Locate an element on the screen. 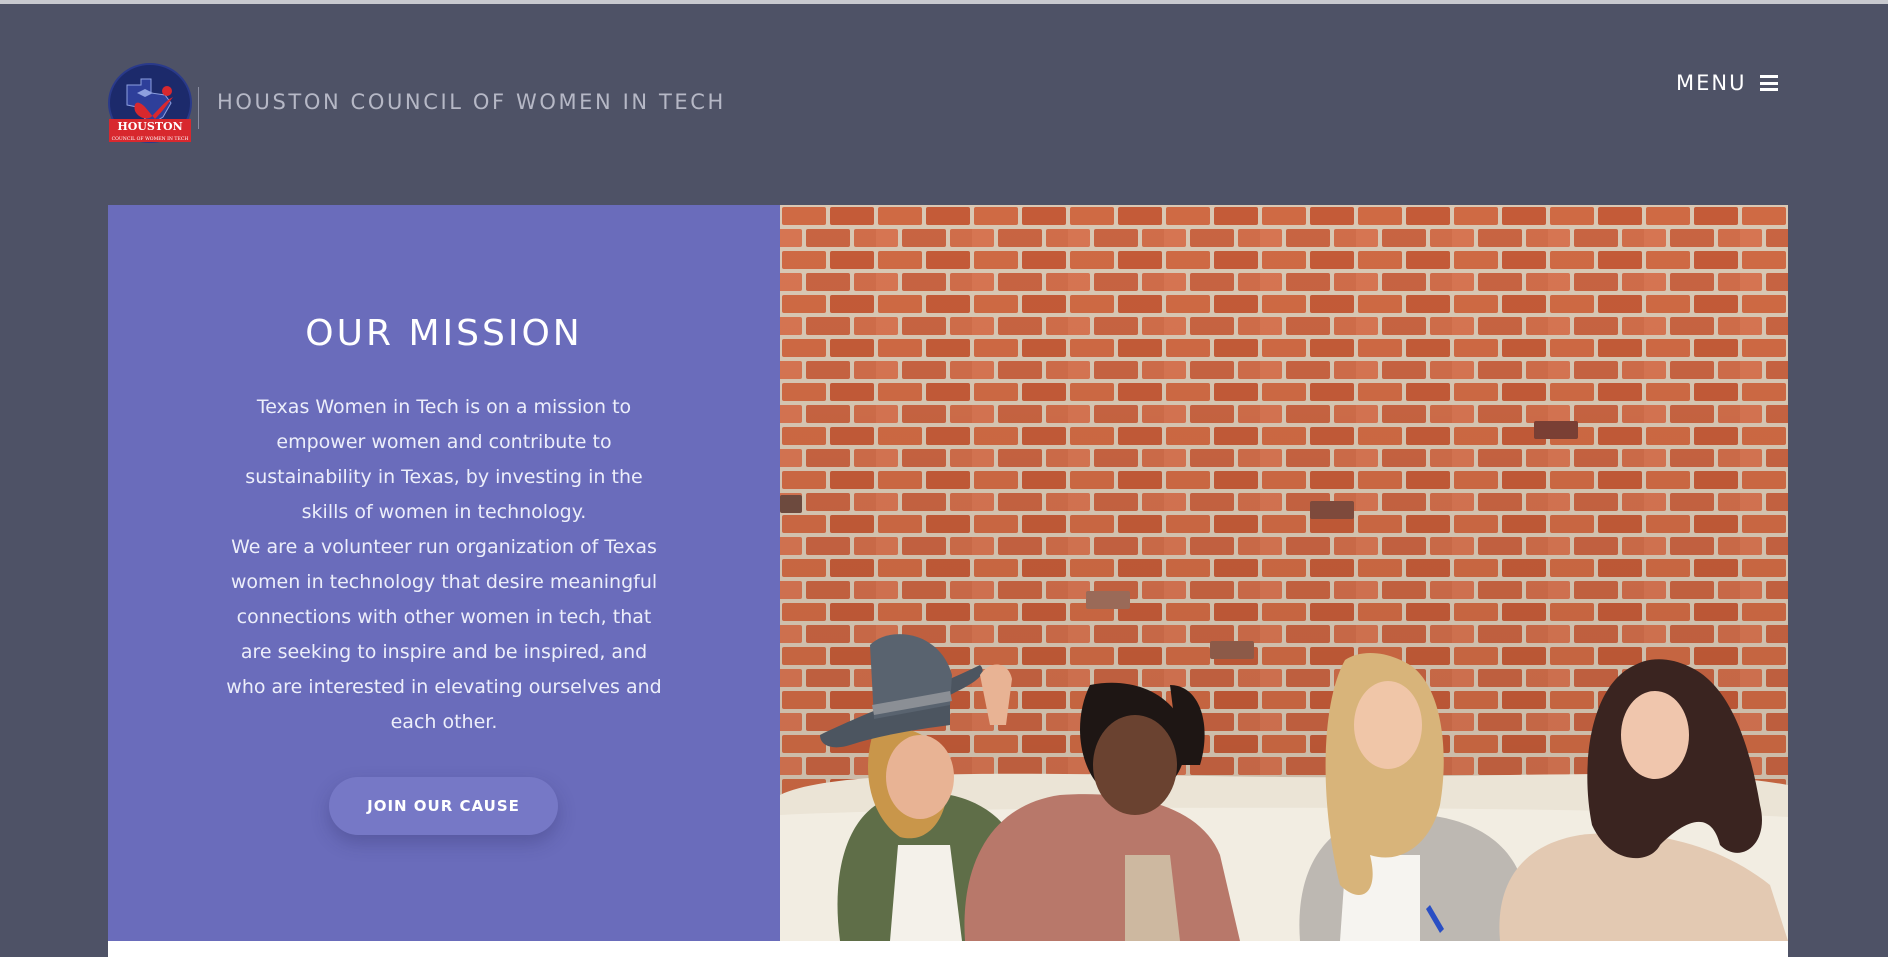 The image size is (1888, 957). menu-button: MENU is located at coordinates (1727, 83).